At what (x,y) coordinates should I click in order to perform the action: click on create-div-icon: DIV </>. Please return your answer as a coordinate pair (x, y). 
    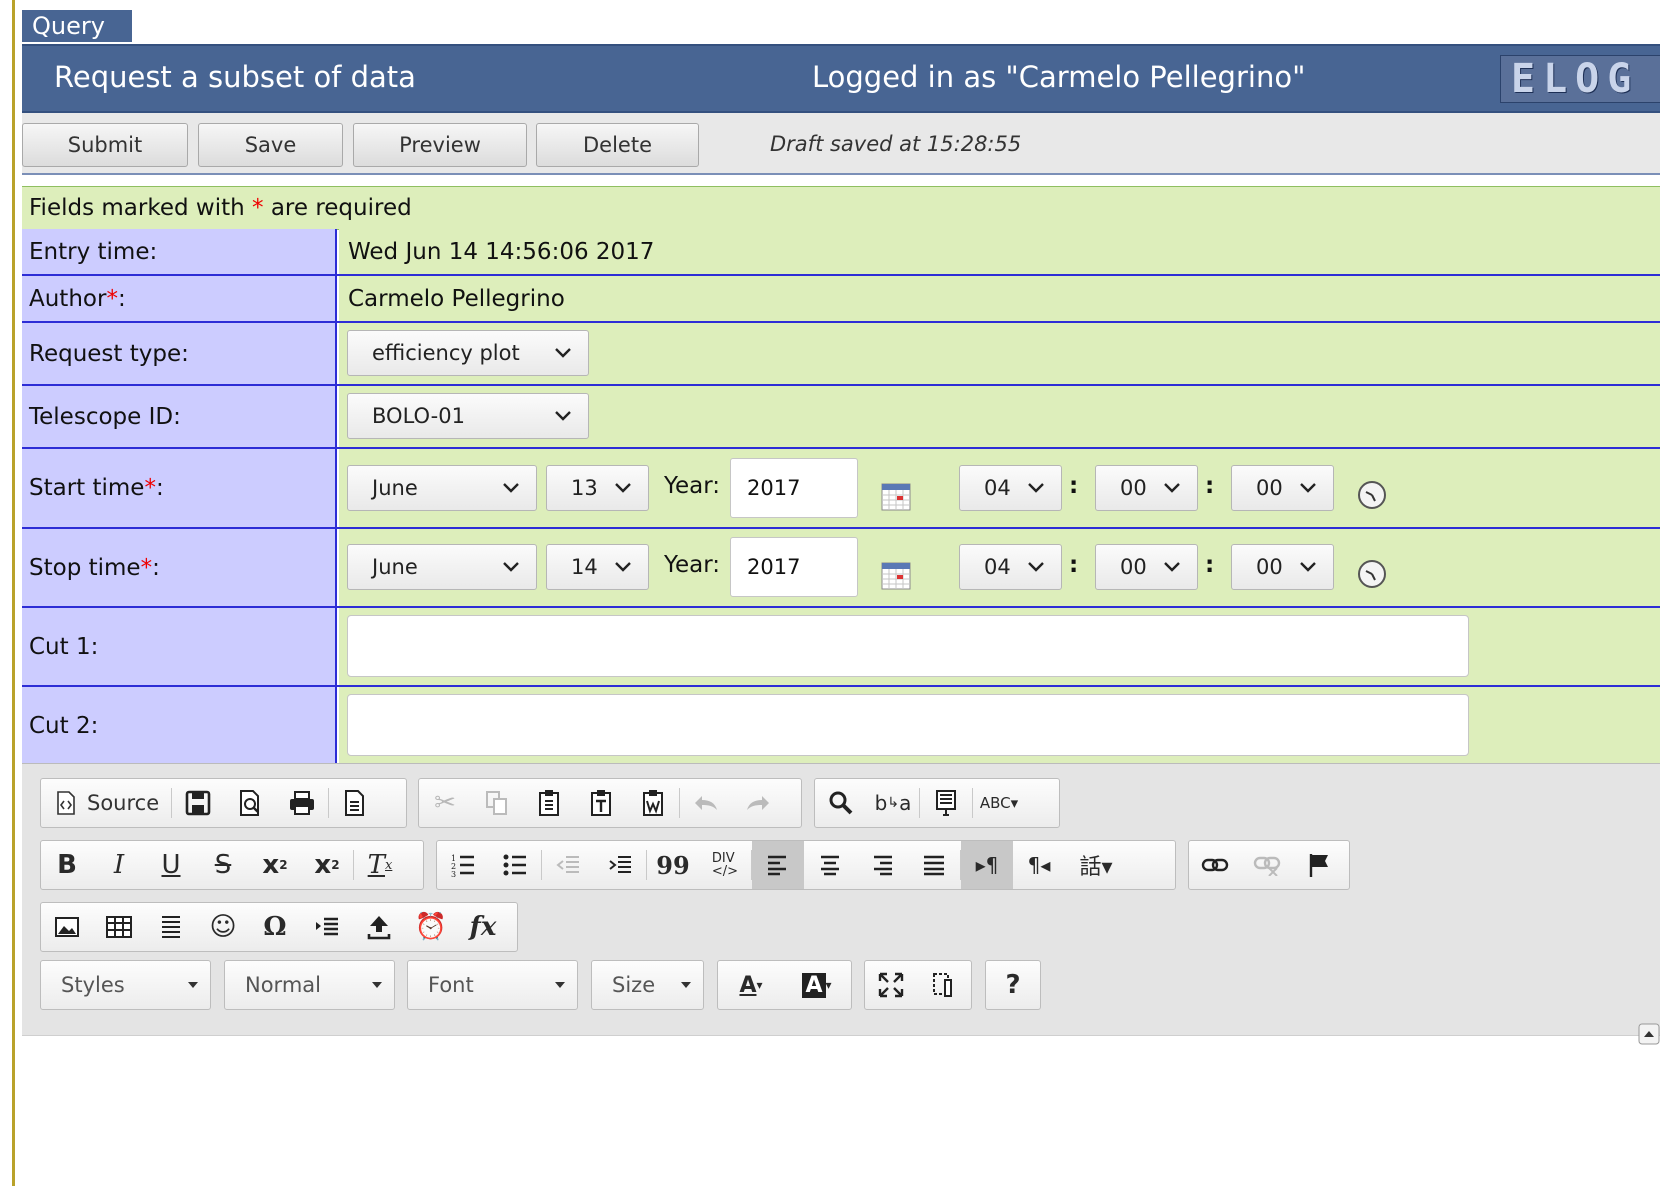
    Looking at the image, I should click on (725, 865).